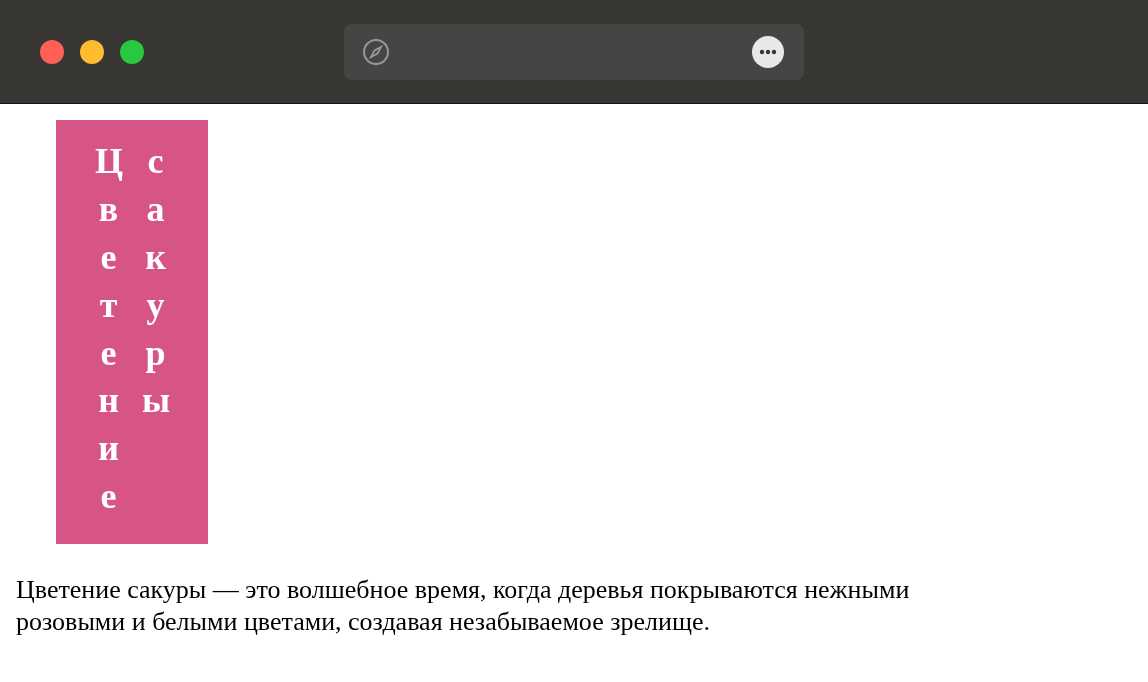 The width and height of the screenshot is (1148, 682). Describe the element at coordinates (52, 51) in the screenshot. I see `close-button` at that location.